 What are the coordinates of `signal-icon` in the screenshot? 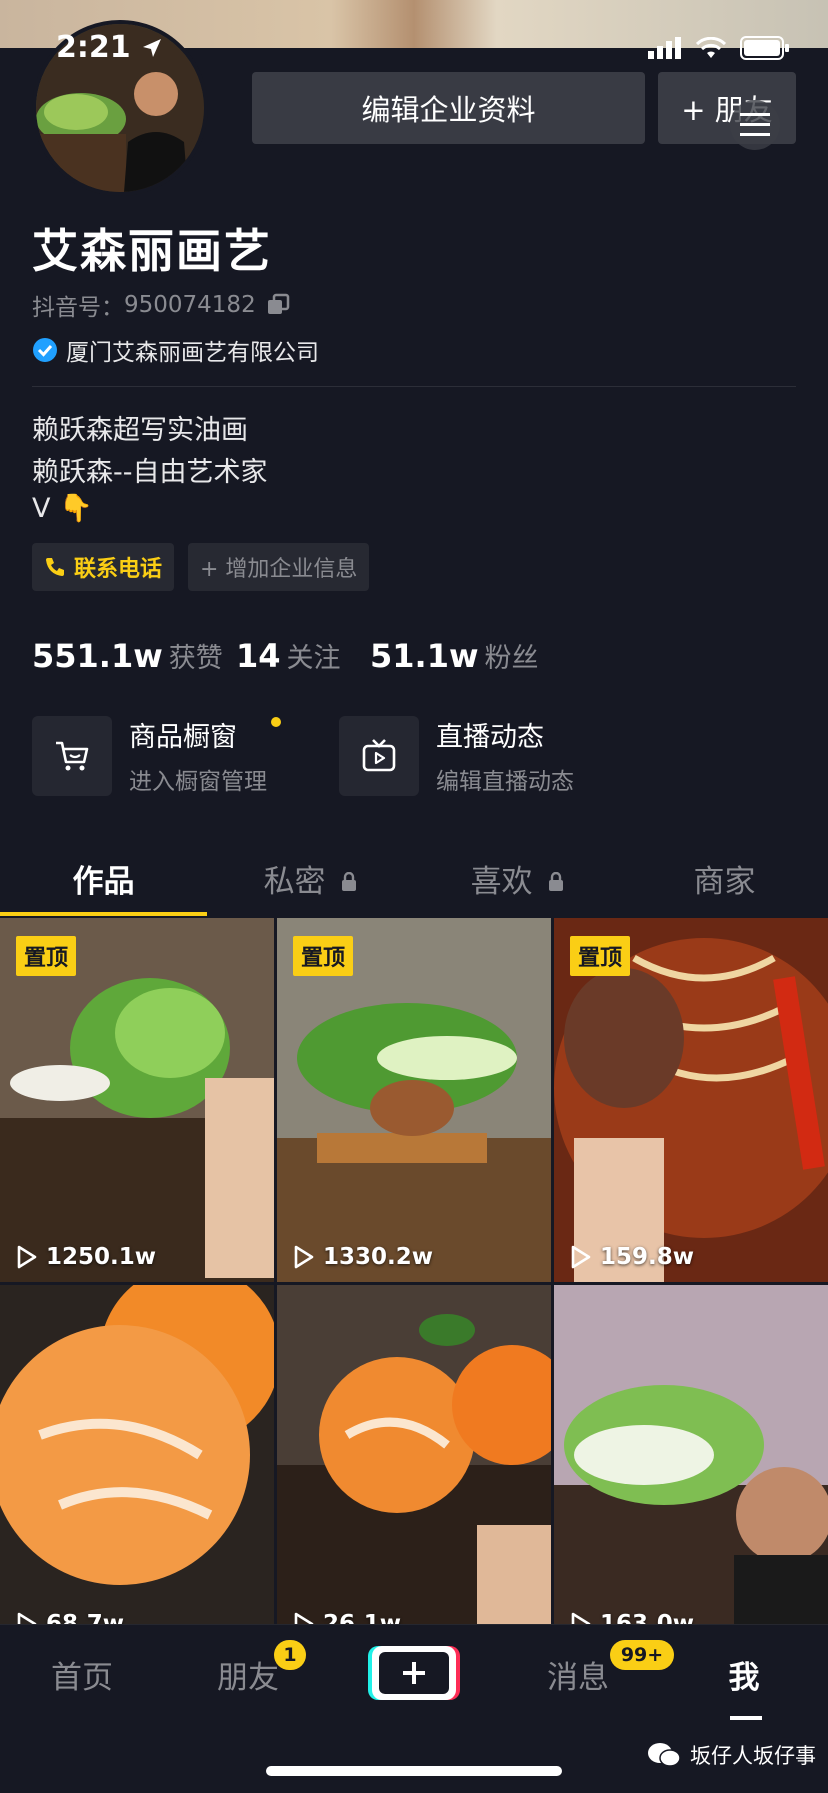 It's located at (664, 48).